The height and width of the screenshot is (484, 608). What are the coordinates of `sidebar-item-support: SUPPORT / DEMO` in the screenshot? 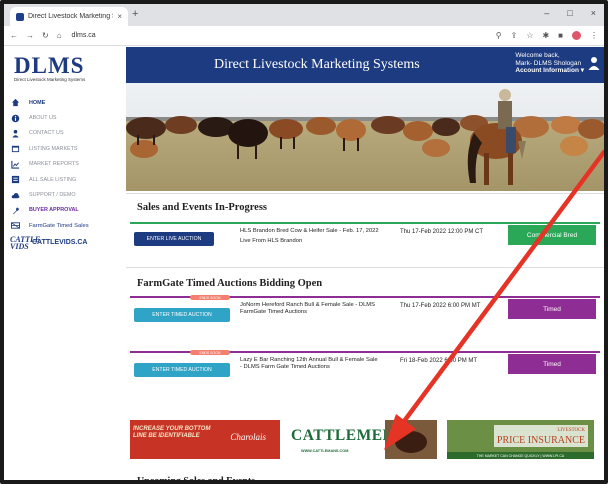 It's located at (66, 194).